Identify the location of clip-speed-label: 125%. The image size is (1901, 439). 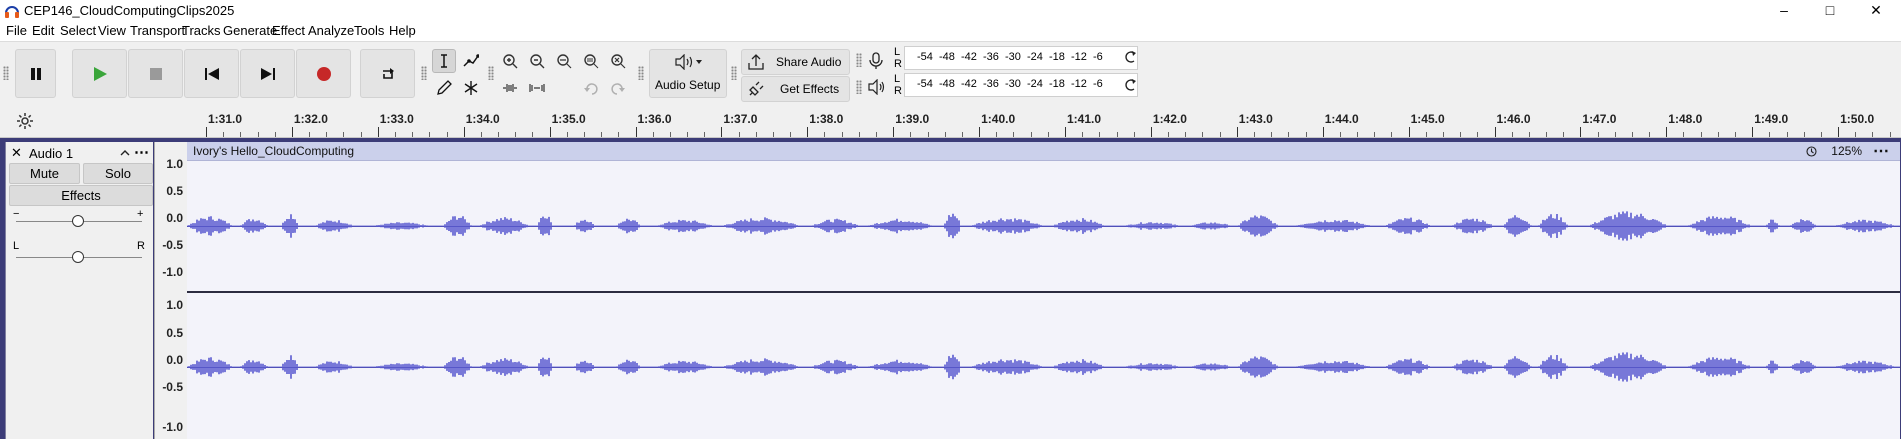
(1846, 151).